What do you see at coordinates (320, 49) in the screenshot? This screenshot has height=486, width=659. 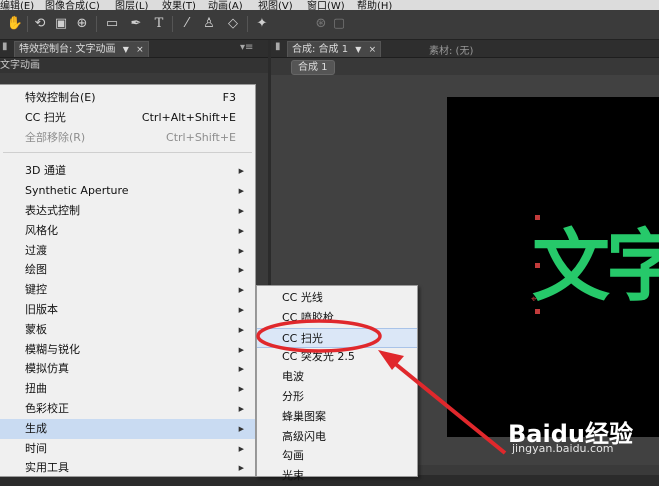 I see `tab-composition-label: 合成: 合成 1` at bounding box center [320, 49].